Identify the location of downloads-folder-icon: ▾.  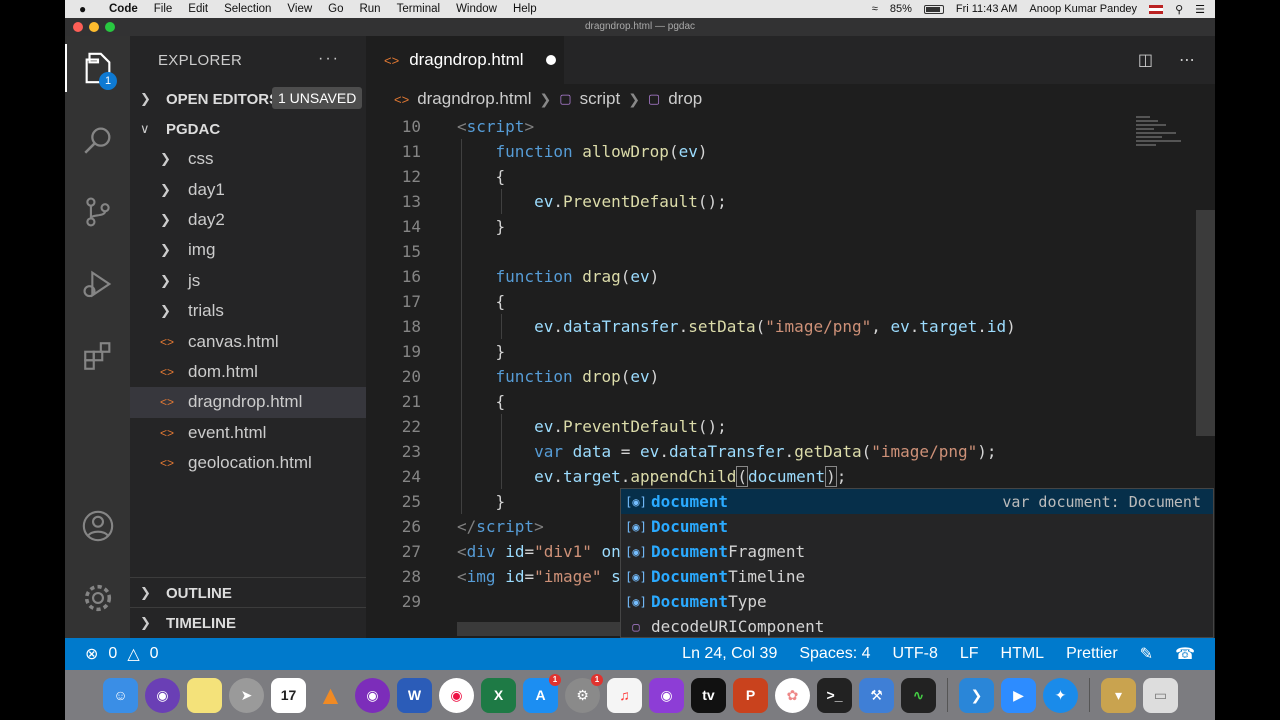
(1118, 695).